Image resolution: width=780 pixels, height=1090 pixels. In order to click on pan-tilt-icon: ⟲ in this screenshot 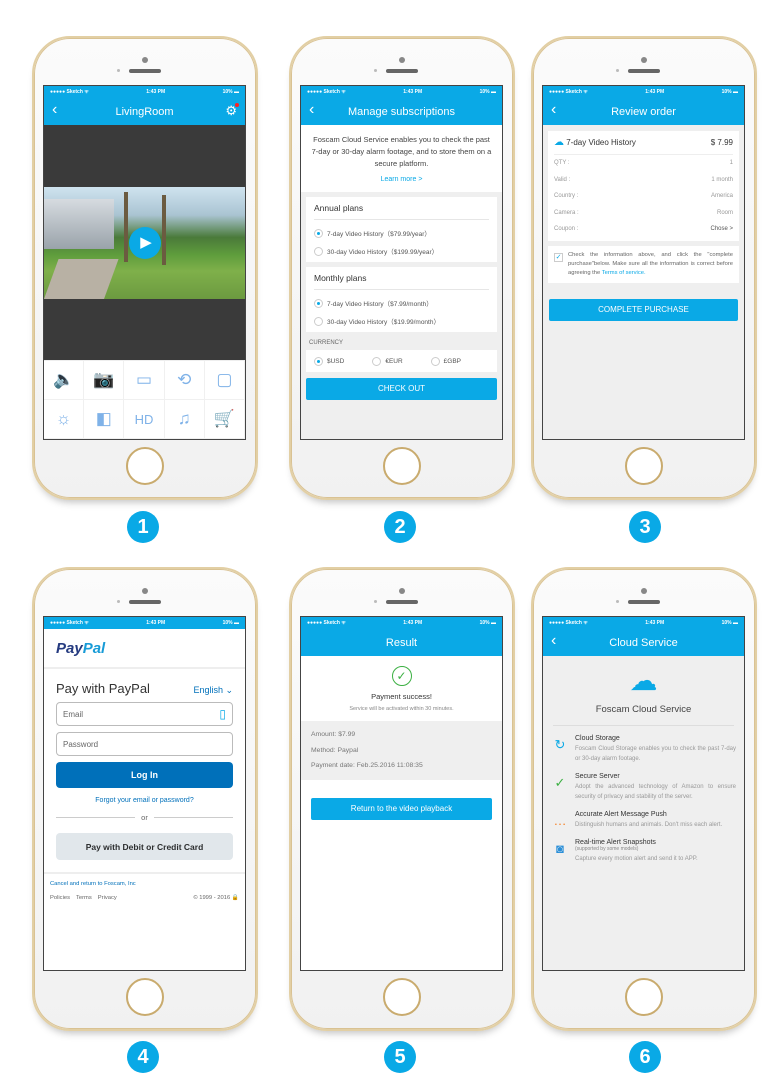, I will do `click(184, 380)`.